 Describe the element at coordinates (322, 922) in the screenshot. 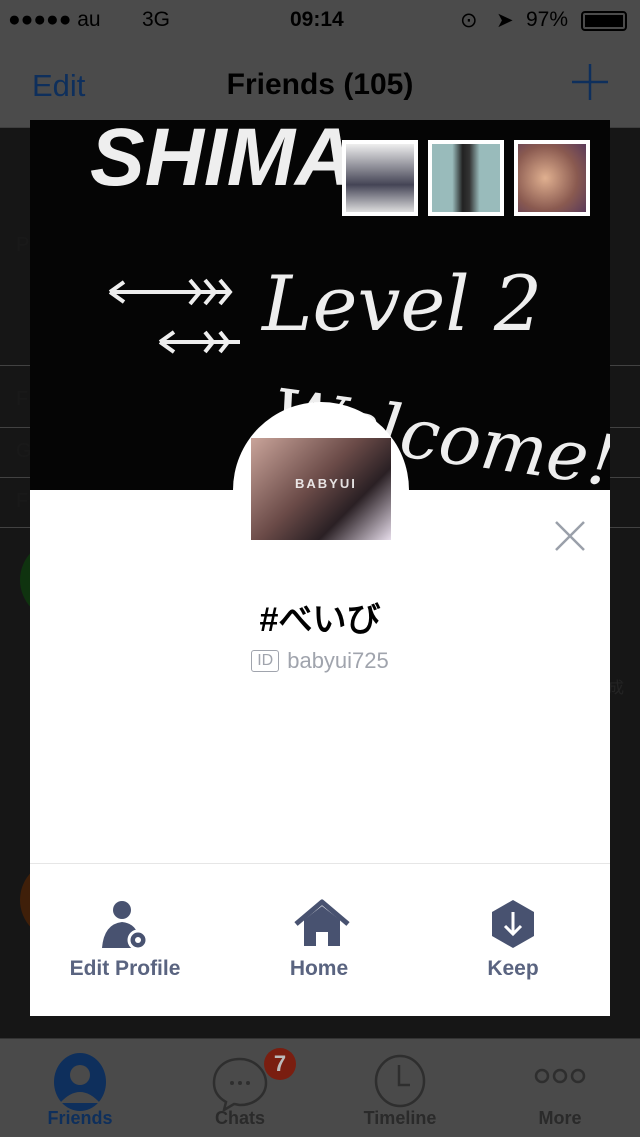

I see `home-icon` at that location.